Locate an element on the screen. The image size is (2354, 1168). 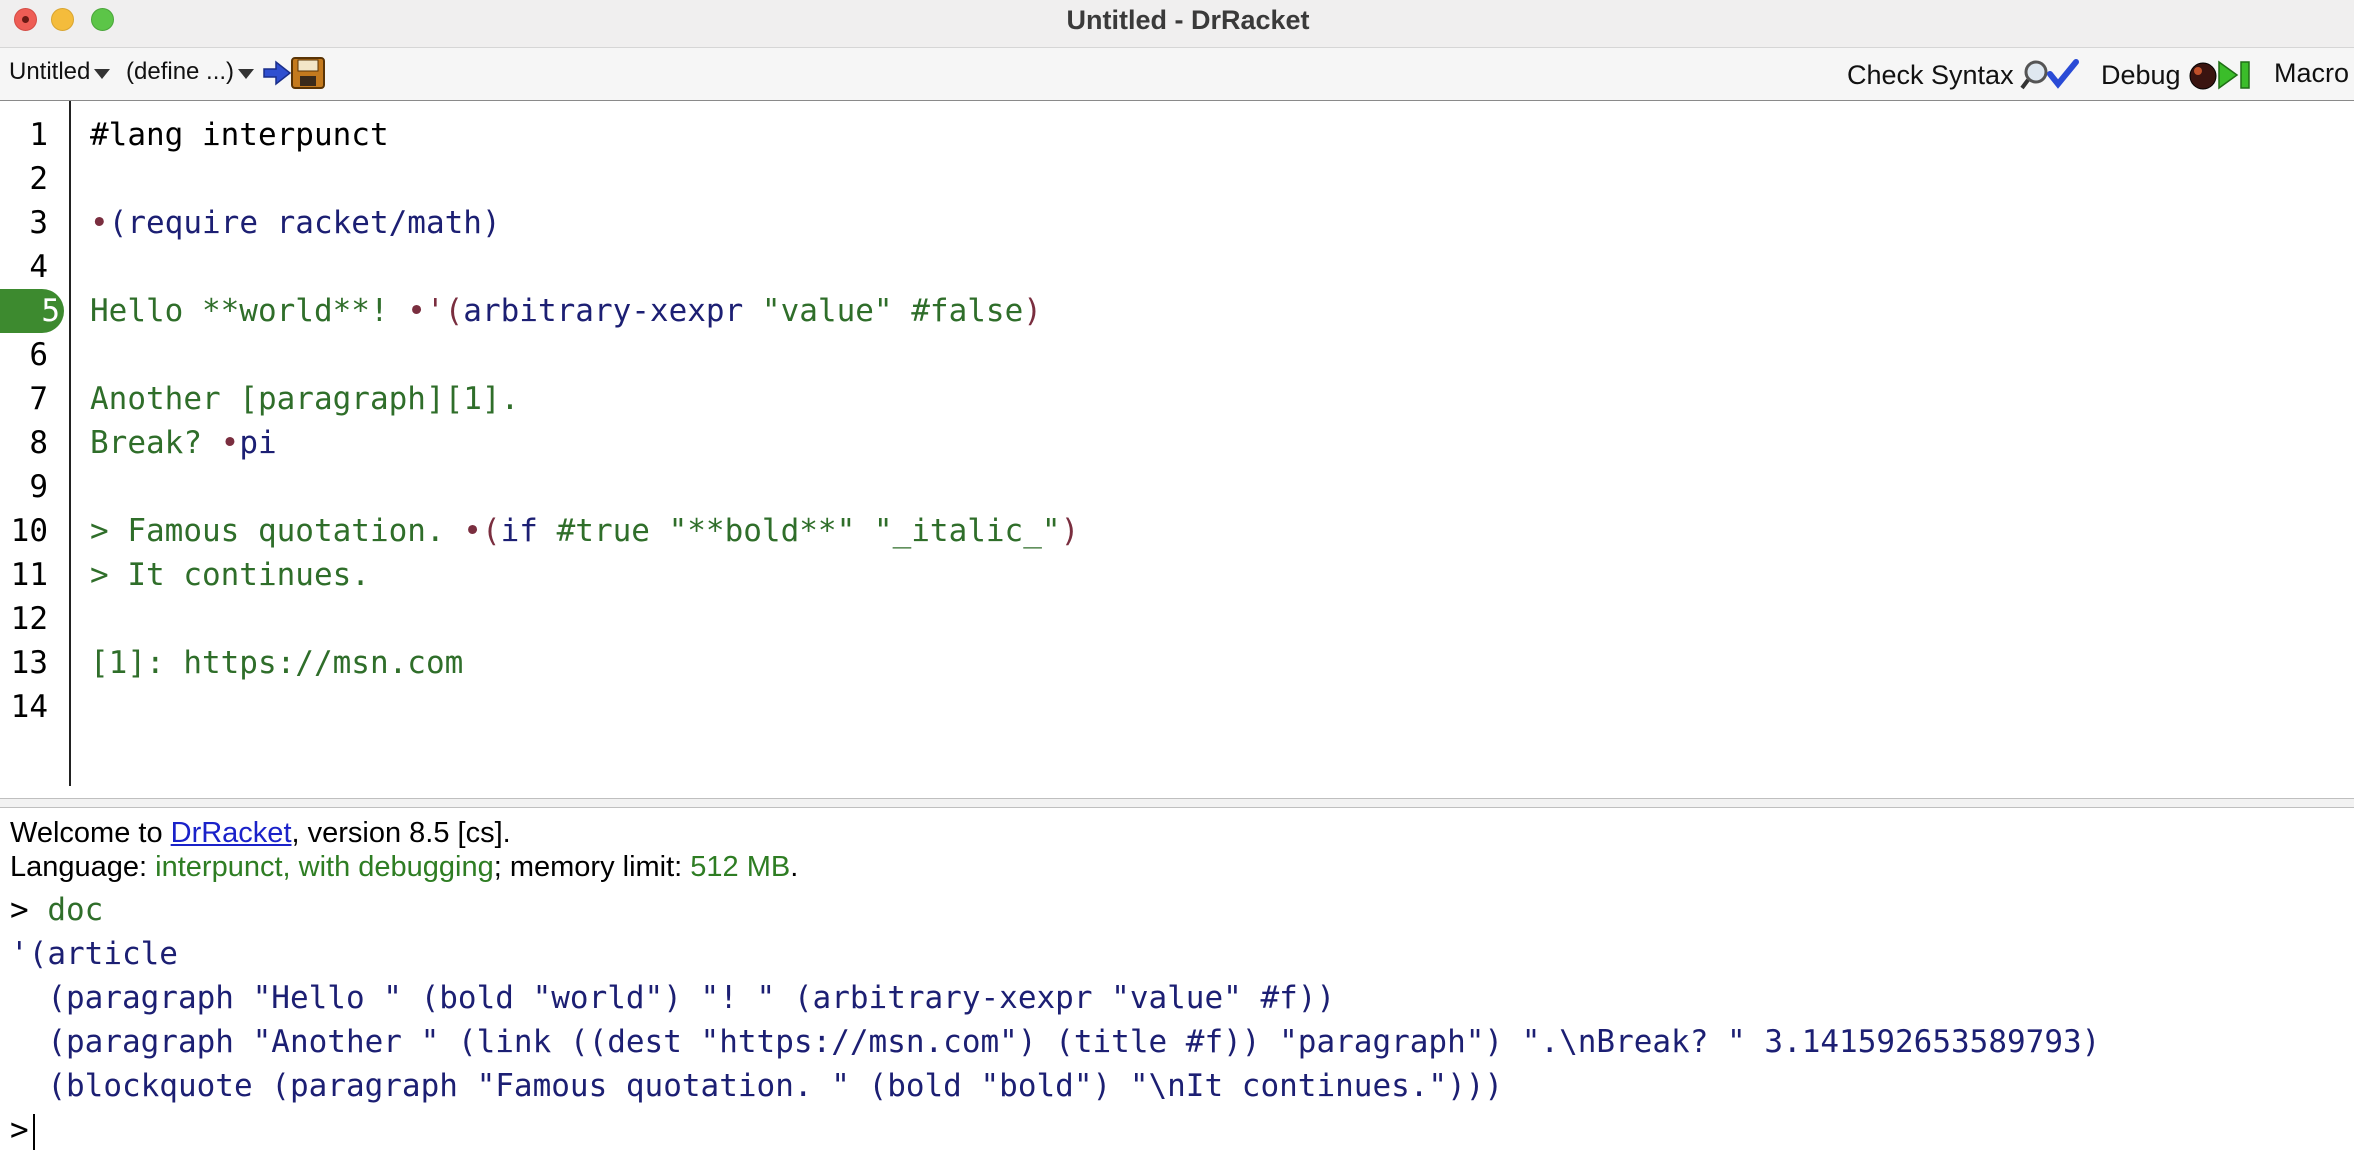
memory-value: 512 MB is located at coordinates (740, 867).